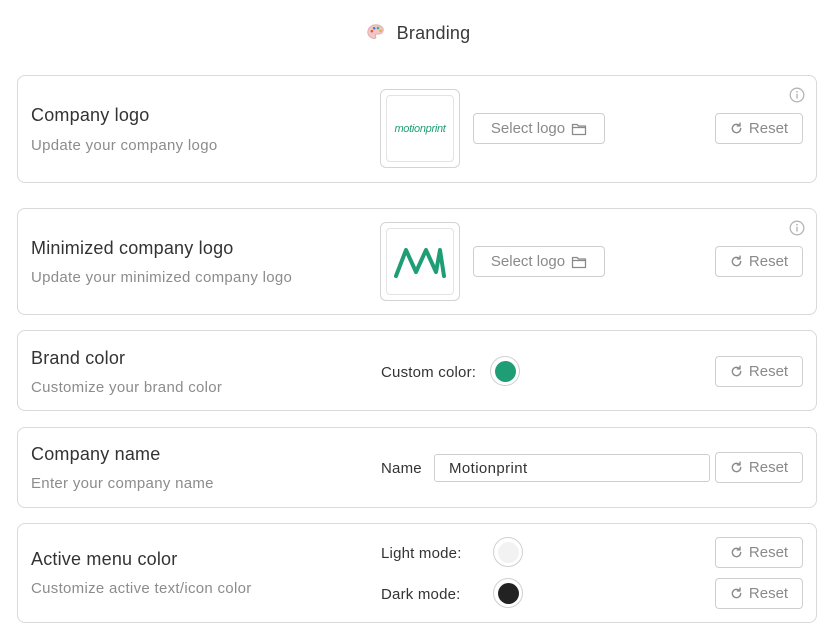 The image size is (835, 641). I want to click on minimized-logo-title: Minimized company logo, so click(132, 248).